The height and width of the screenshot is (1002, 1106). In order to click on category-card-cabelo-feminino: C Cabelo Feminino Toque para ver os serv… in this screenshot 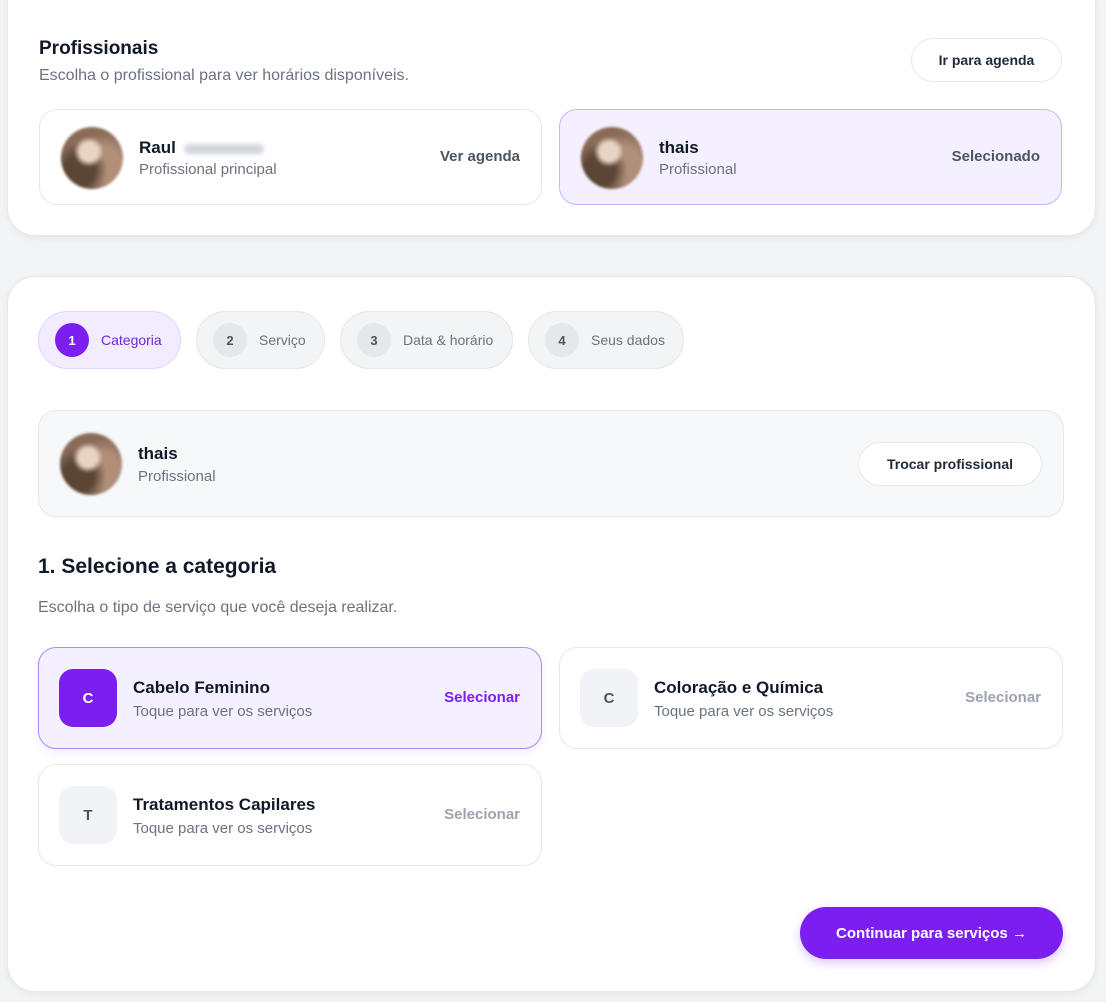, I will do `click(290, 698)`.